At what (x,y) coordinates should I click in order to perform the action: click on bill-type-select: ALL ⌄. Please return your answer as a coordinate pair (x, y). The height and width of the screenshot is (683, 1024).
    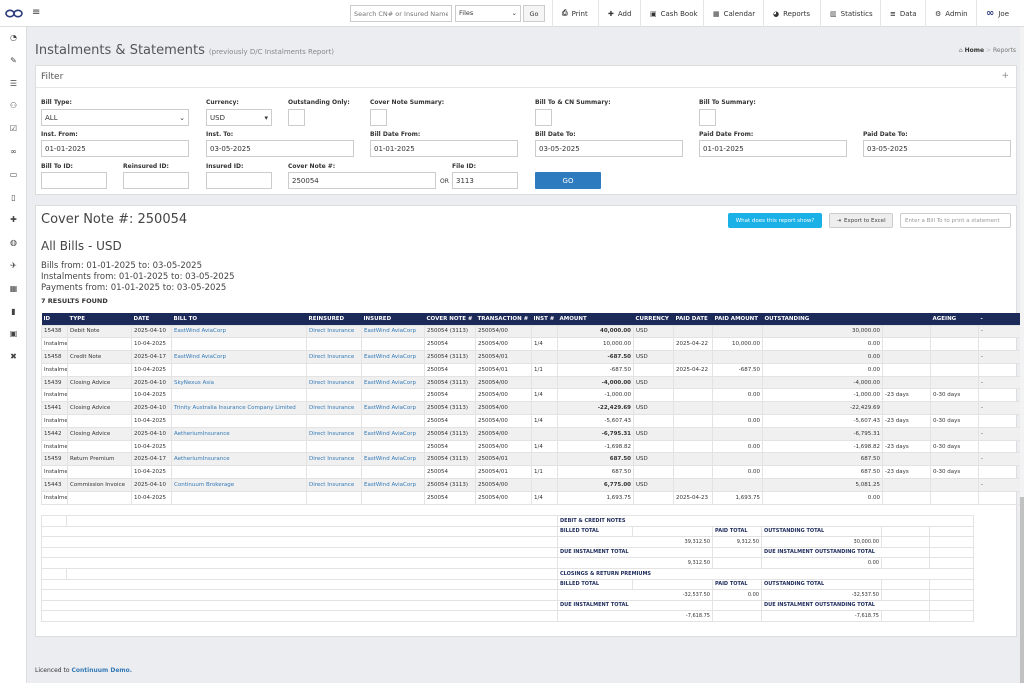
    Looking at the image, I should click on (115, 117).